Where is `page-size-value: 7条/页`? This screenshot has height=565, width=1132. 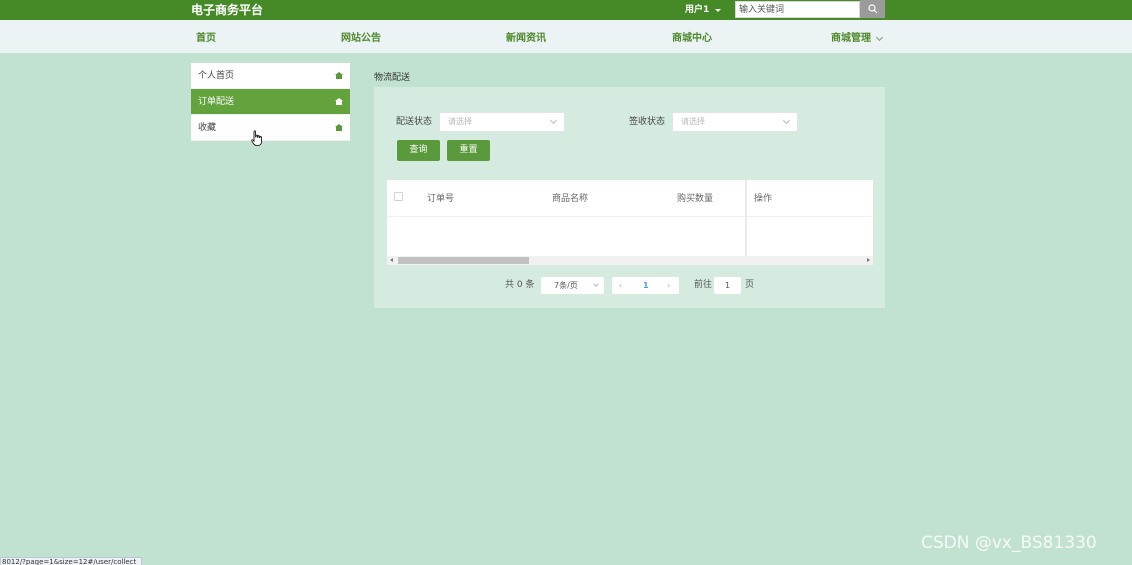
page-size-value: 7条/页 is located at coordinates (566, 285).